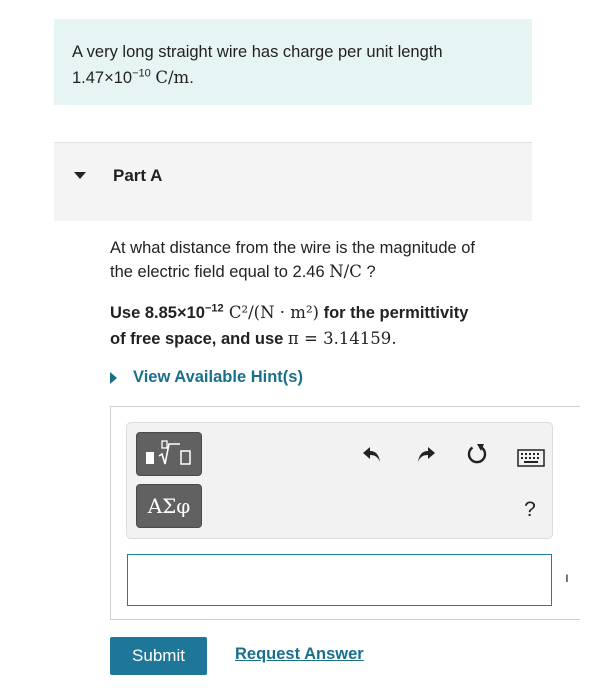 The image size is (597, 700). What do you see at coordinates (271, 312) in the screenshot?
I see `permittivity-unit: C²/(N · m²)` at bounding box center [271, 312].